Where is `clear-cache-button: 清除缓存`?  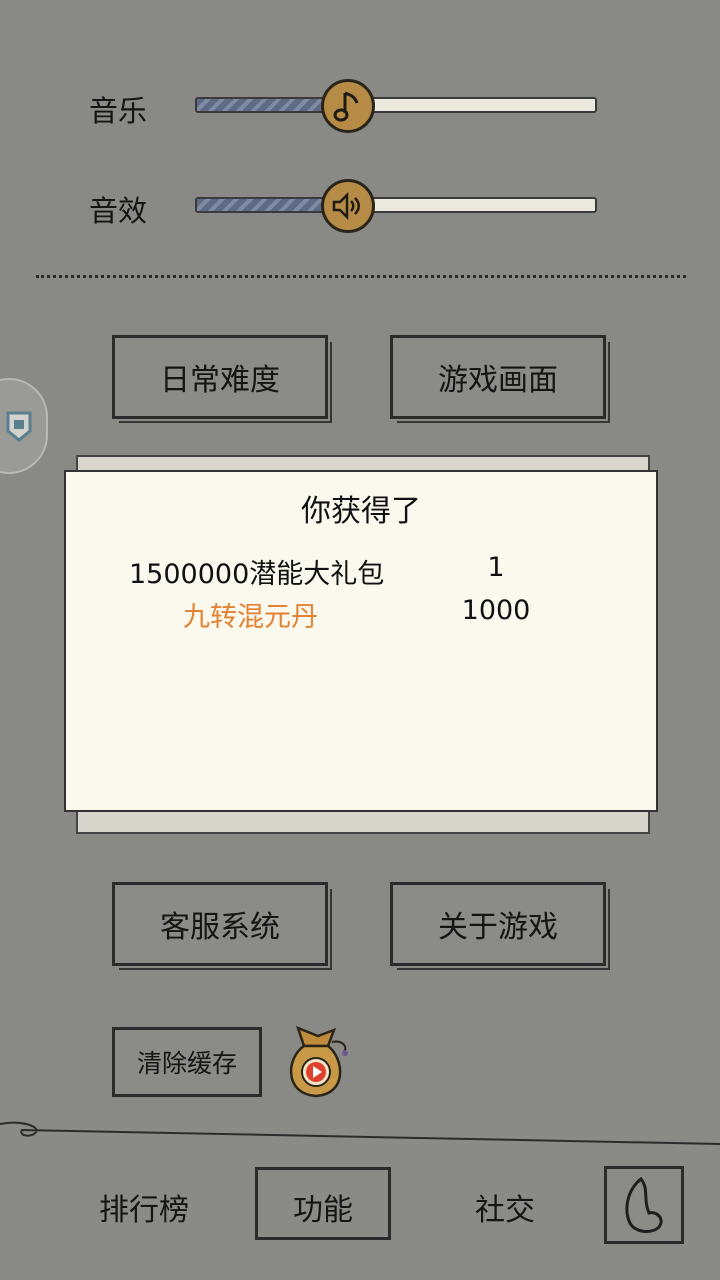
clear-cache-button: 清除缓存 is located at coordinates (187, 1062).